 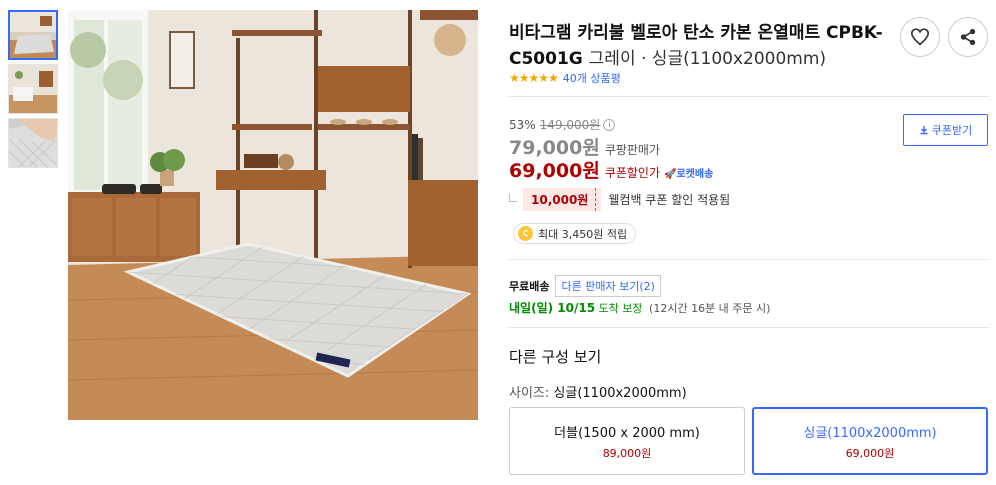 What do you see at coordinates (689, 174) in the screenshot?
I see `rocket-delivery-badge: 🚀로켓배송` at bounding box center [689, 174].